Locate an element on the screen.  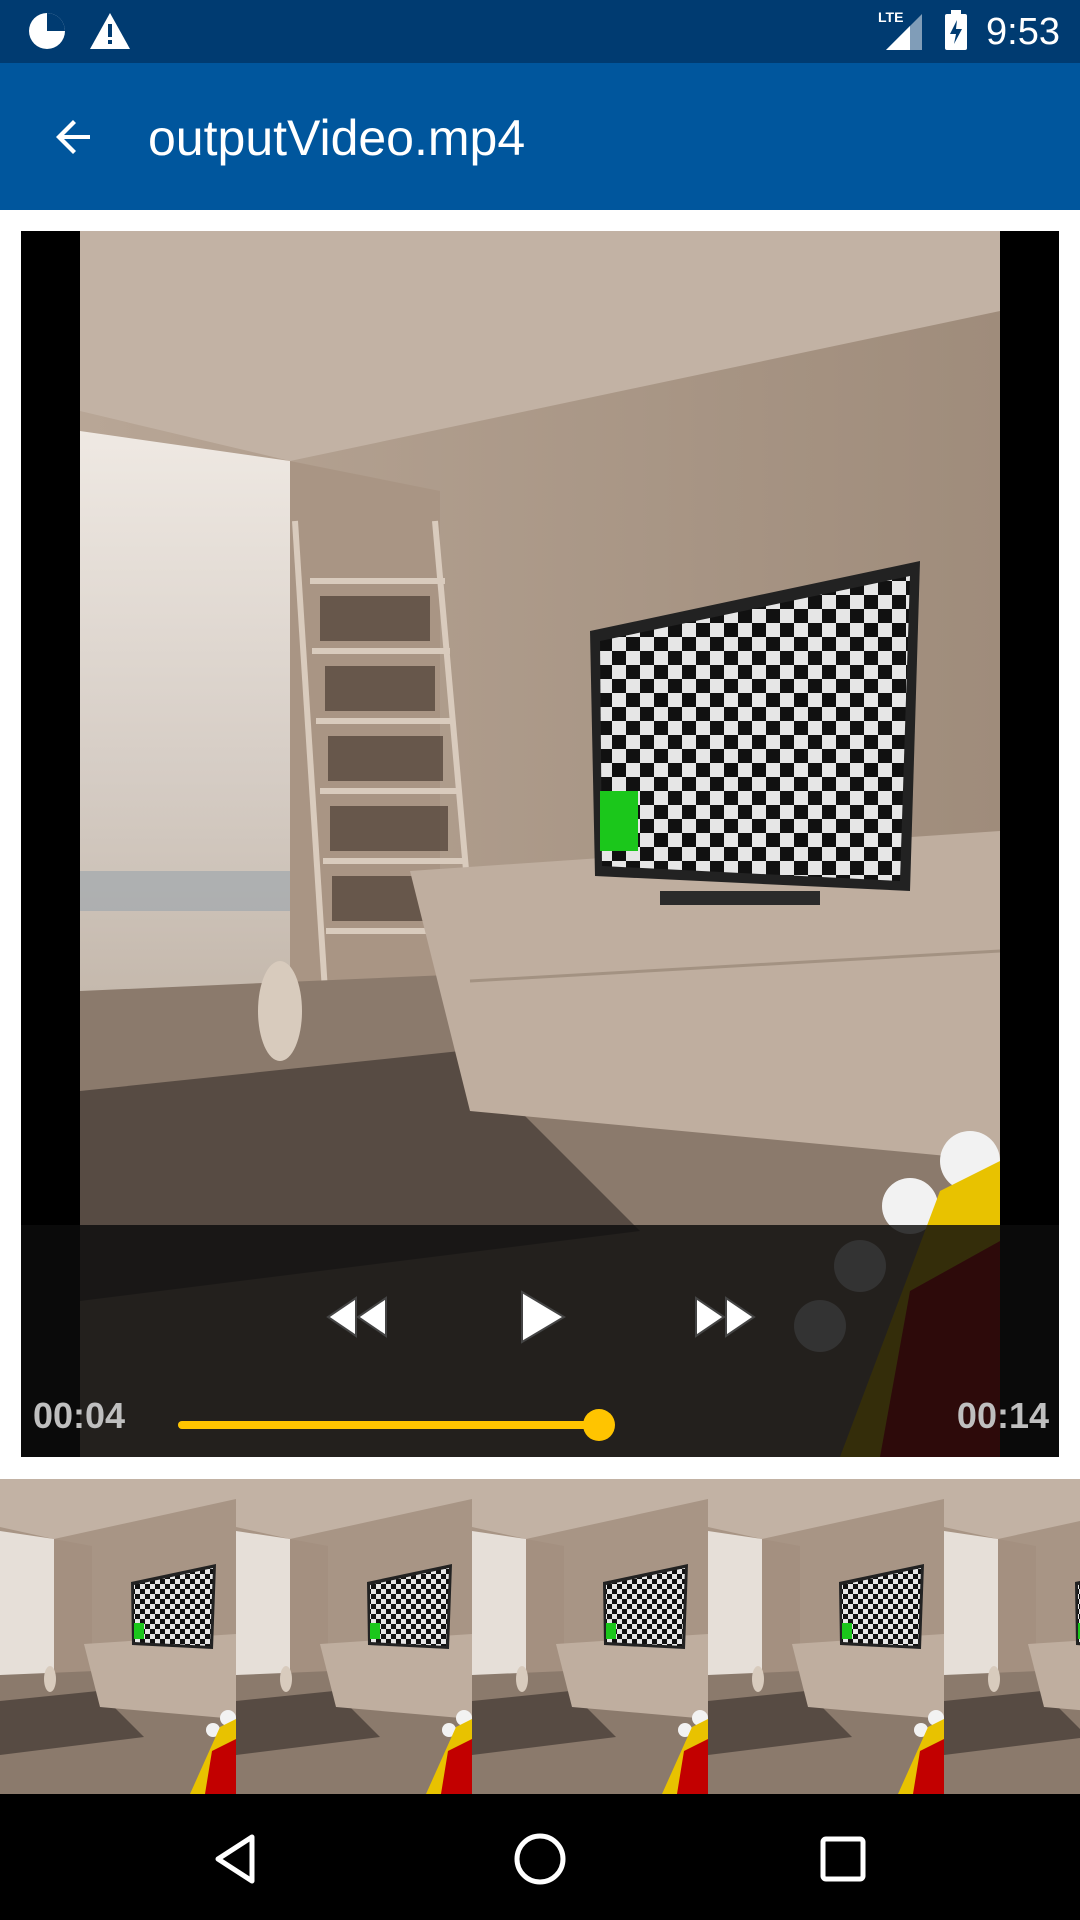
clock: 9:53 is located at coordinates (1023, 32).